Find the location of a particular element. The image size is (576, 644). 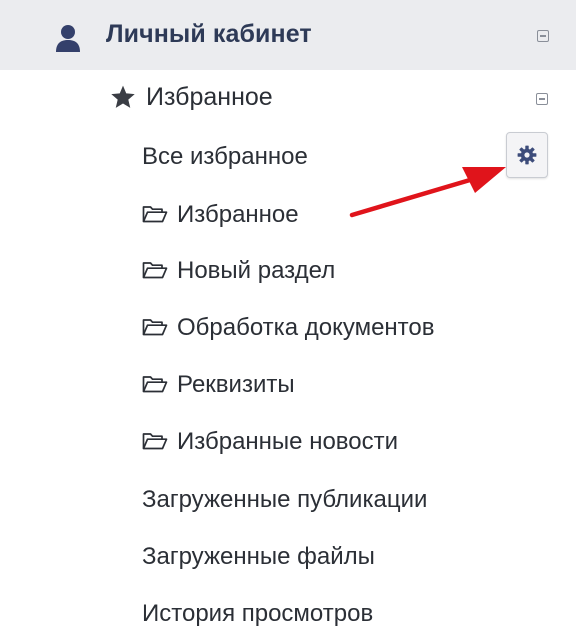

folder-item: Избранные новости is located at coordinates (270, 442).